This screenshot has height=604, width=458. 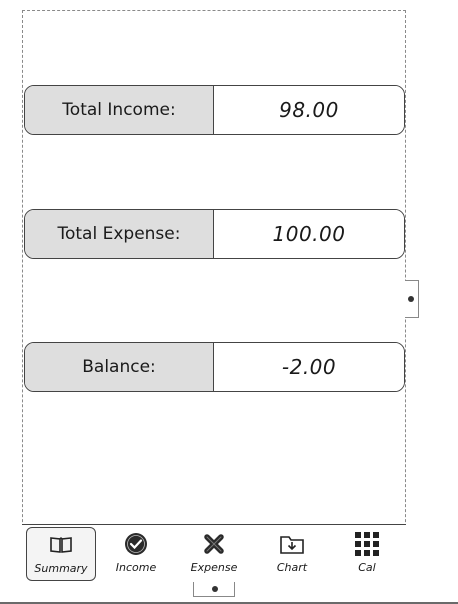 What do you see at coordinates (292, 567) in the screenshot?
I see `tab-chart-label: Chart` at bounding box center [292, 567].